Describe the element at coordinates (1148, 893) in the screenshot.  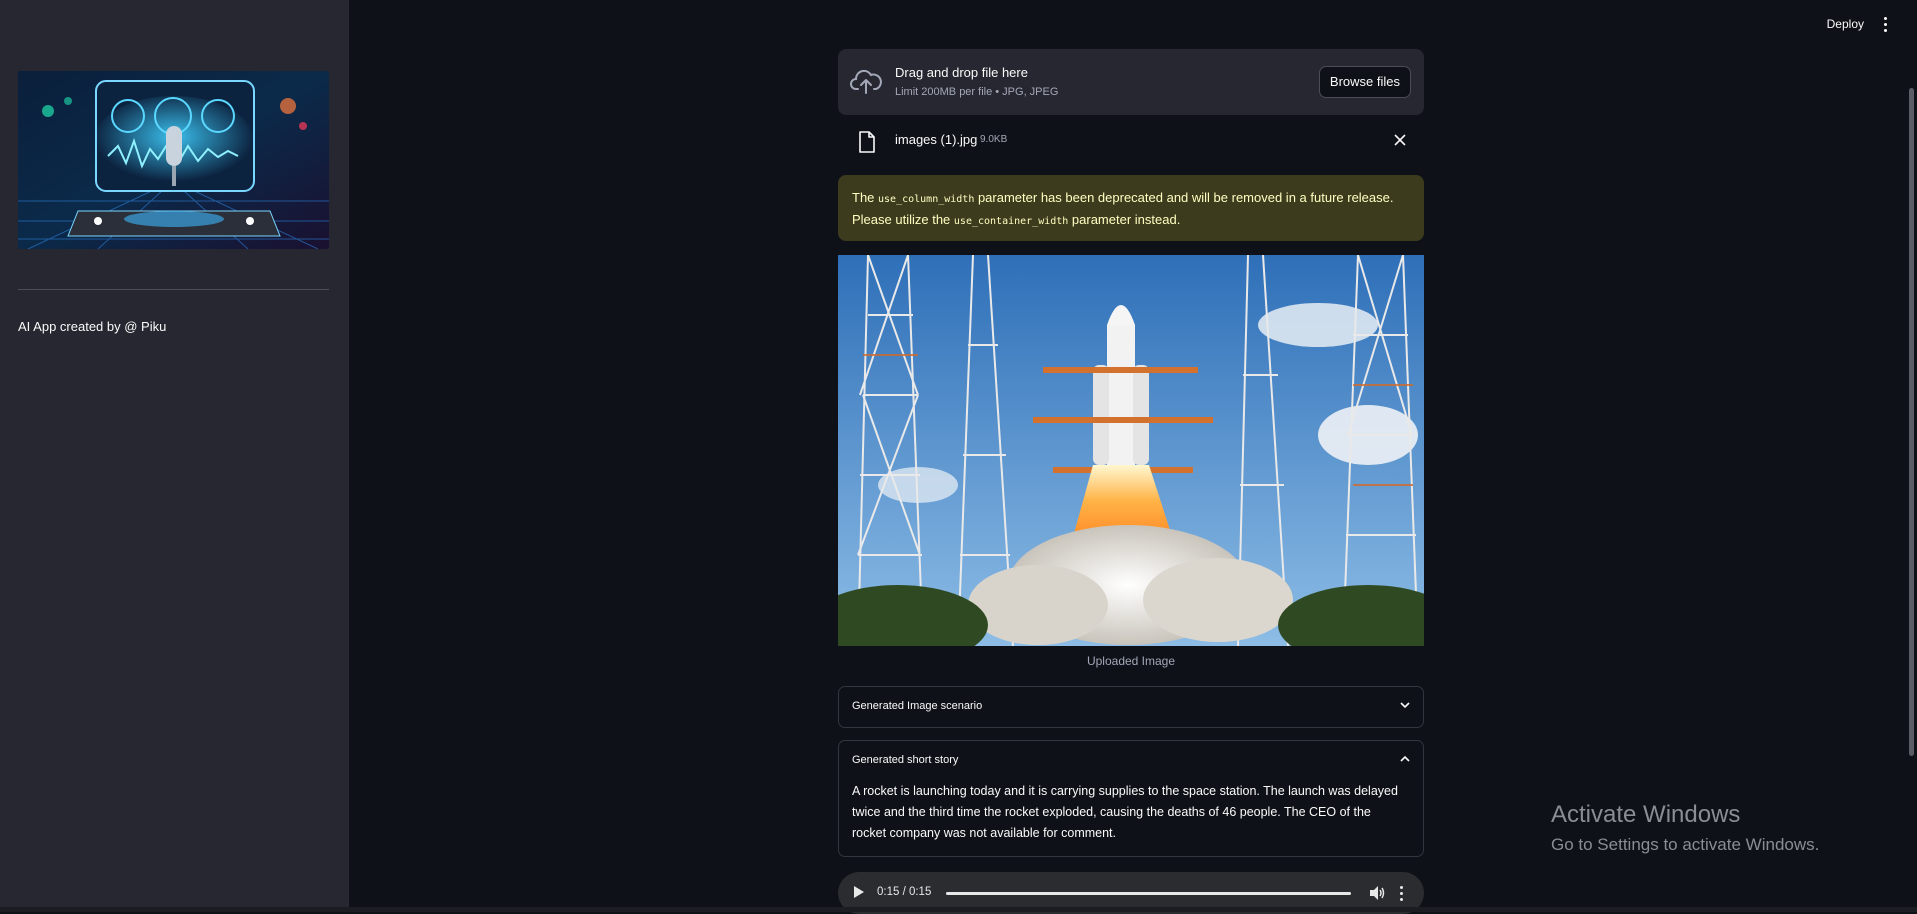
I see `audio-progress-bar` at that location.